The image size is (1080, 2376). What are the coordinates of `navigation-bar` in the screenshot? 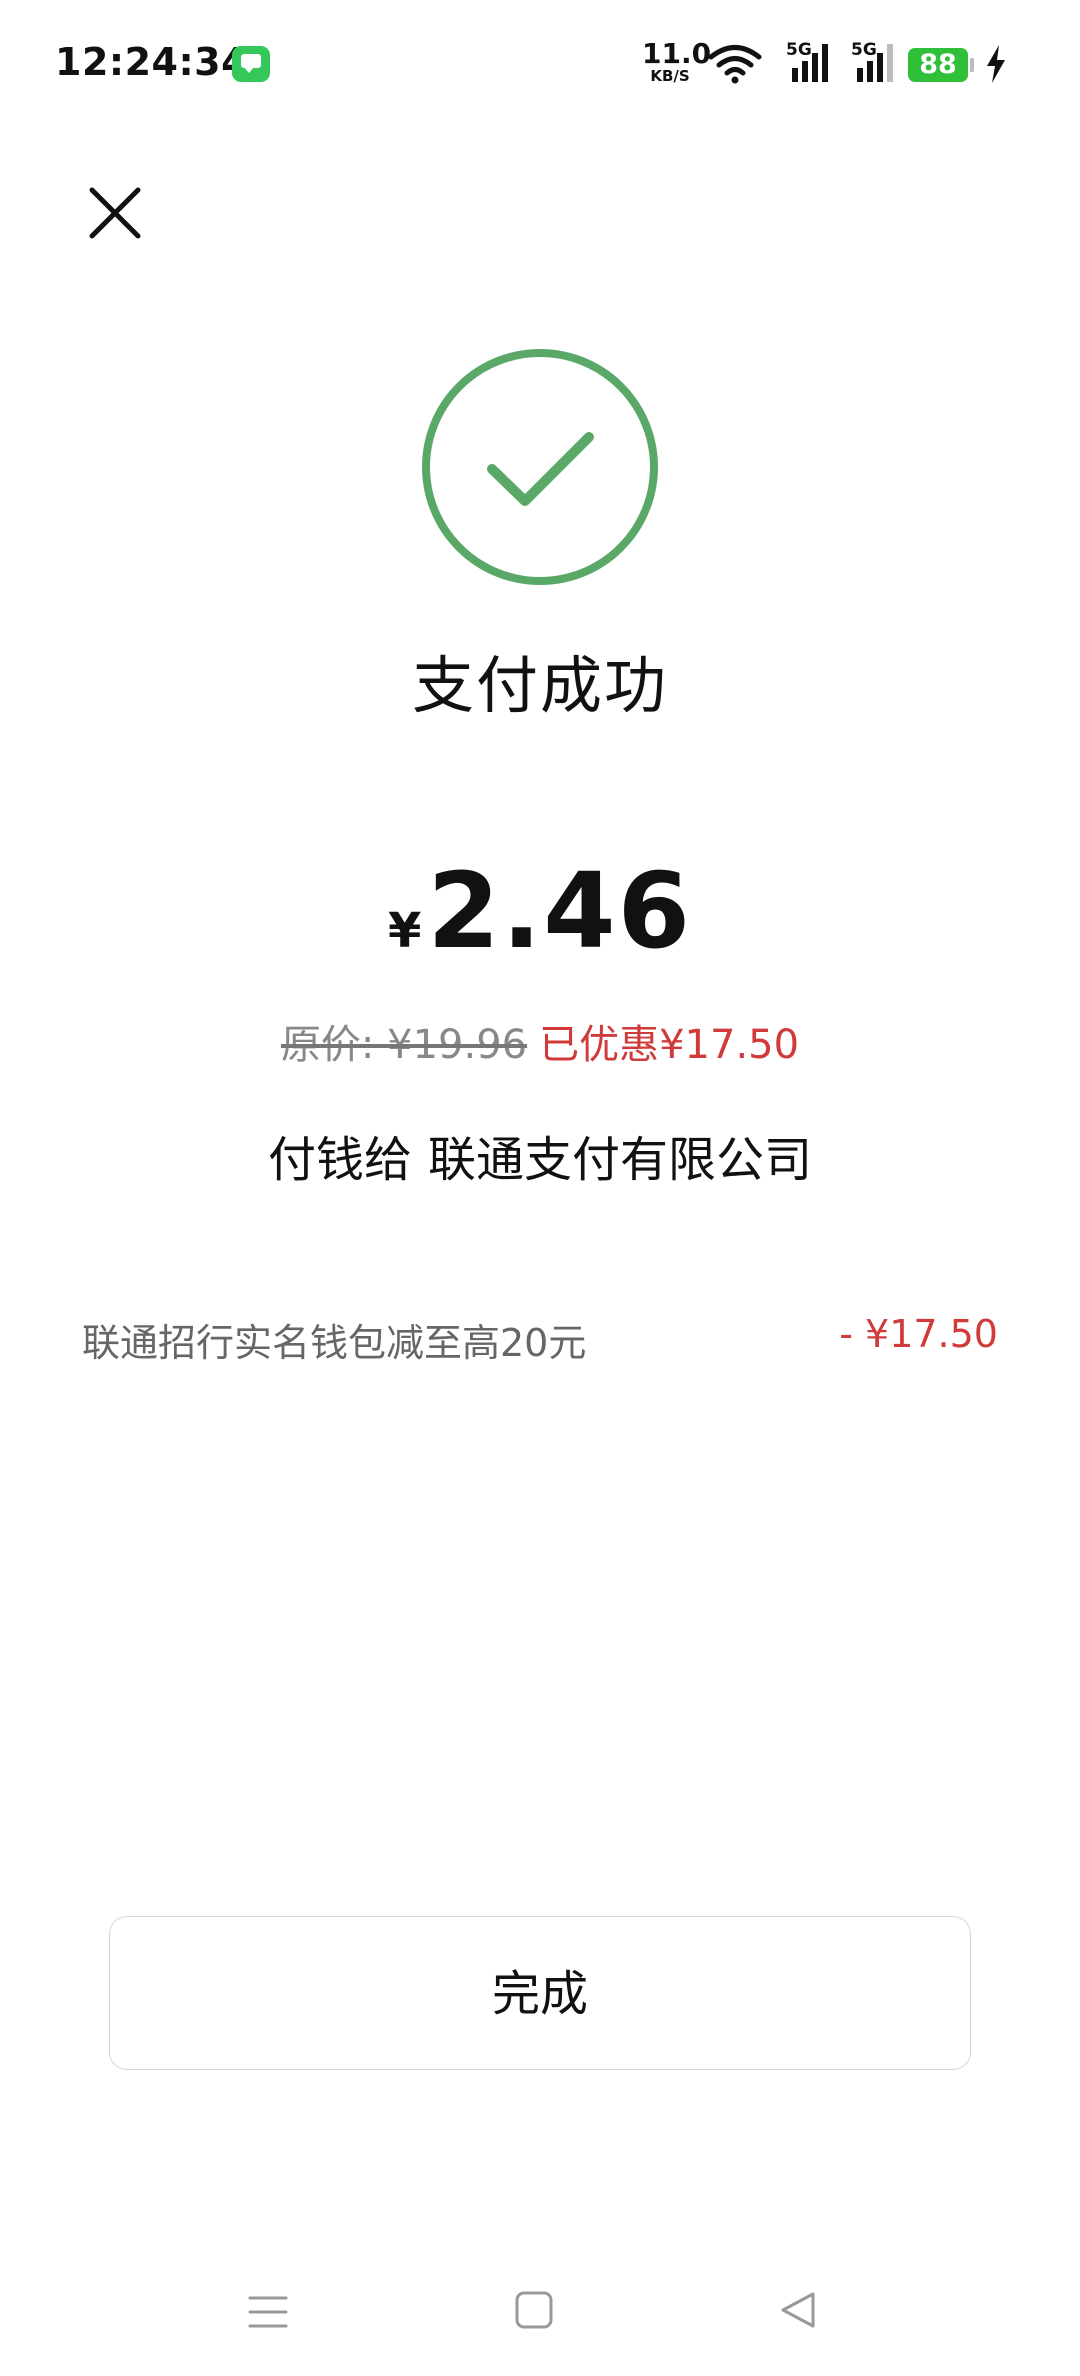 It's located at (540, 2310).